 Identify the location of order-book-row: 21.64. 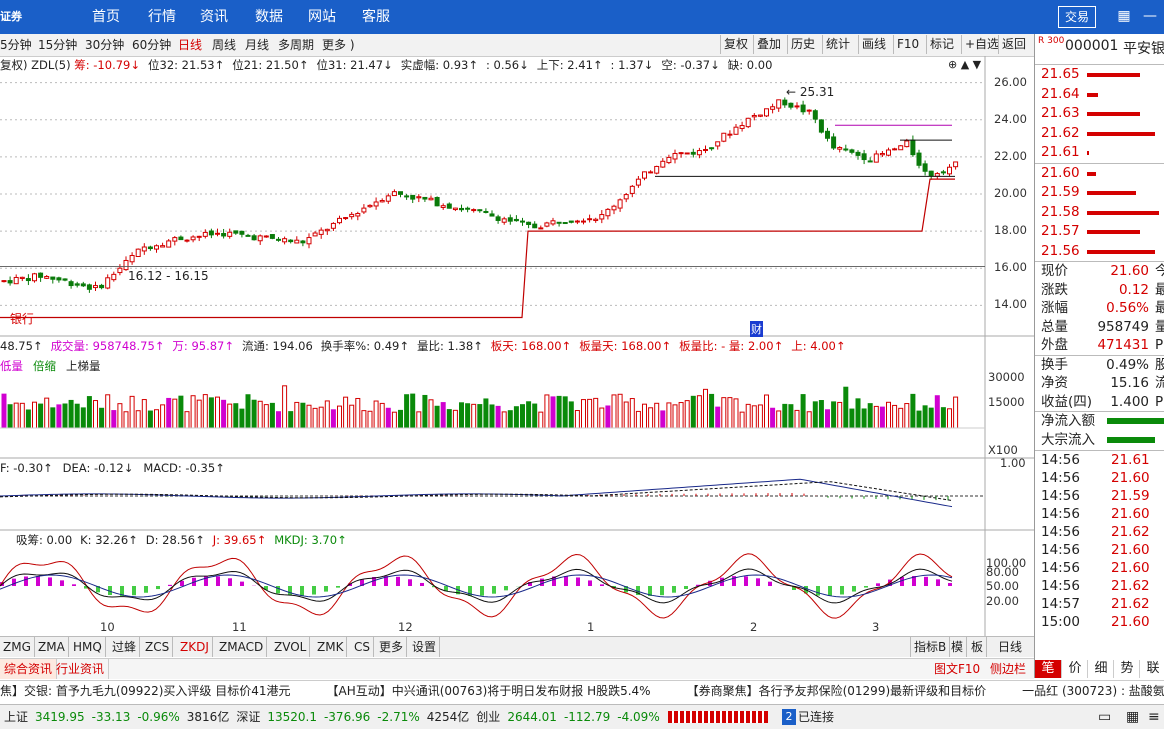
(1099, 95).